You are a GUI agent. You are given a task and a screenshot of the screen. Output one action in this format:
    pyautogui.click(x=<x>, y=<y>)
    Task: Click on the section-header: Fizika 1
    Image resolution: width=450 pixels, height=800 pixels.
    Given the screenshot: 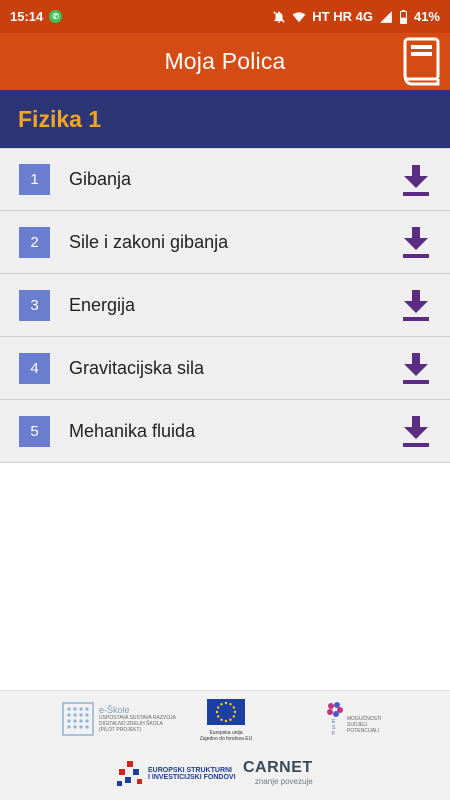 What is the action you would take?
    pyautogui.click(x=225, y=119)
    